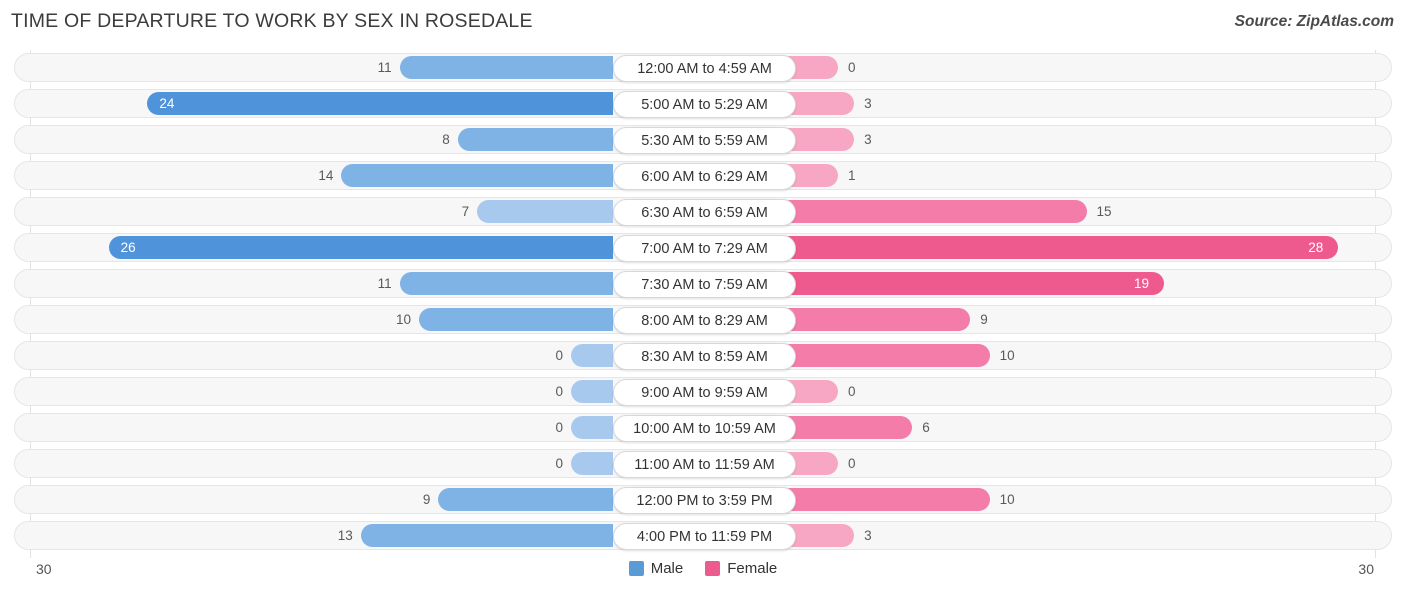 This screenshot has width=1406, height=595. I want to click on category-label-text: 7:30 AM to 7:59 AM, so click(704, 284).